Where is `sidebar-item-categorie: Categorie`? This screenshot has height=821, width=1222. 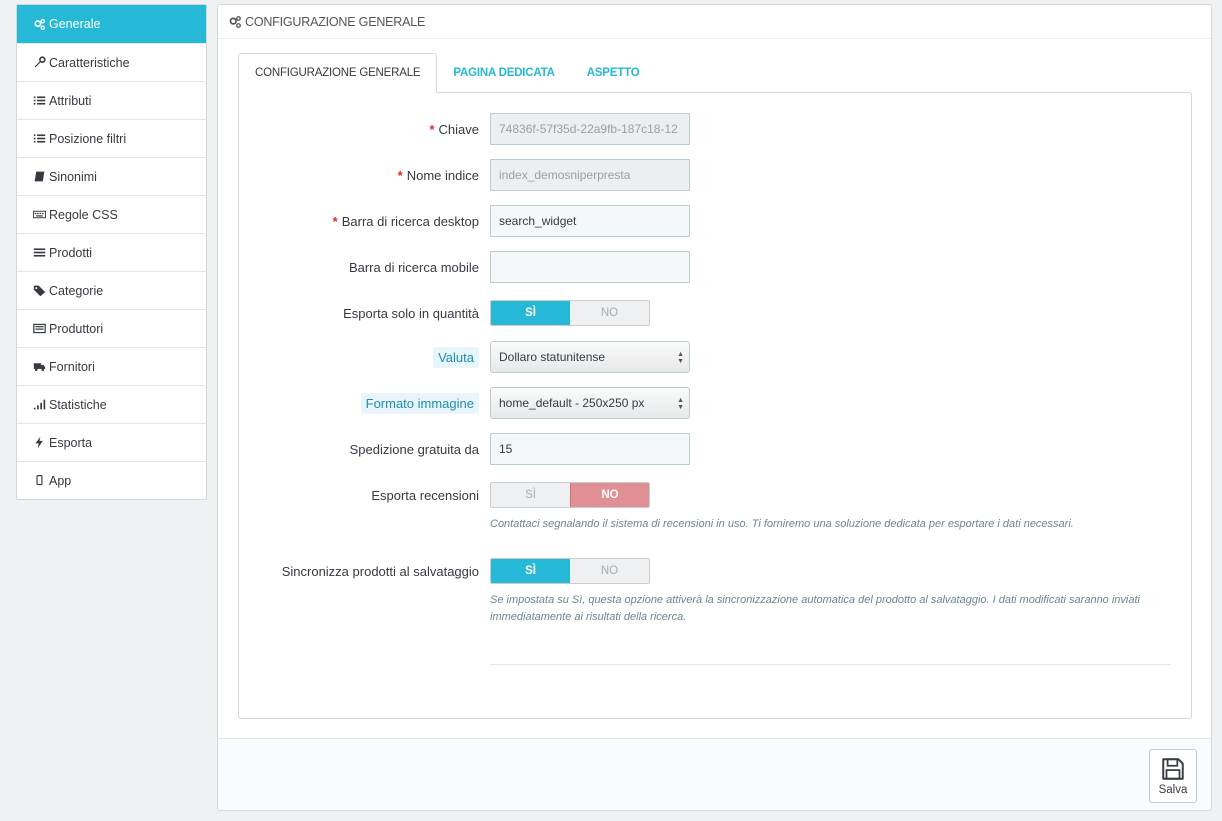 sidebar-item-categorie: Categorie is located at coordinates (111, 290).